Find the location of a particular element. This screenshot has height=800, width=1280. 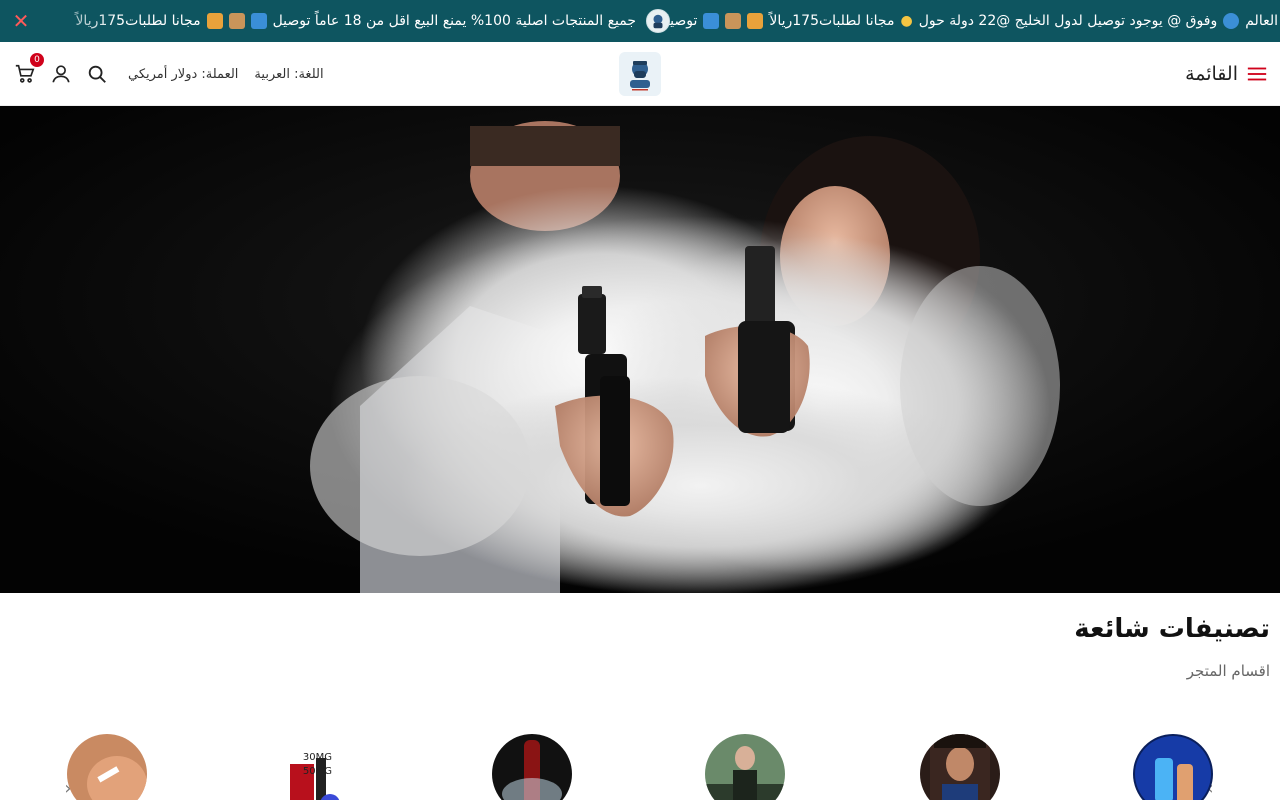

thumb-label-30mg: 30MG is located at coordinates (317, 757).